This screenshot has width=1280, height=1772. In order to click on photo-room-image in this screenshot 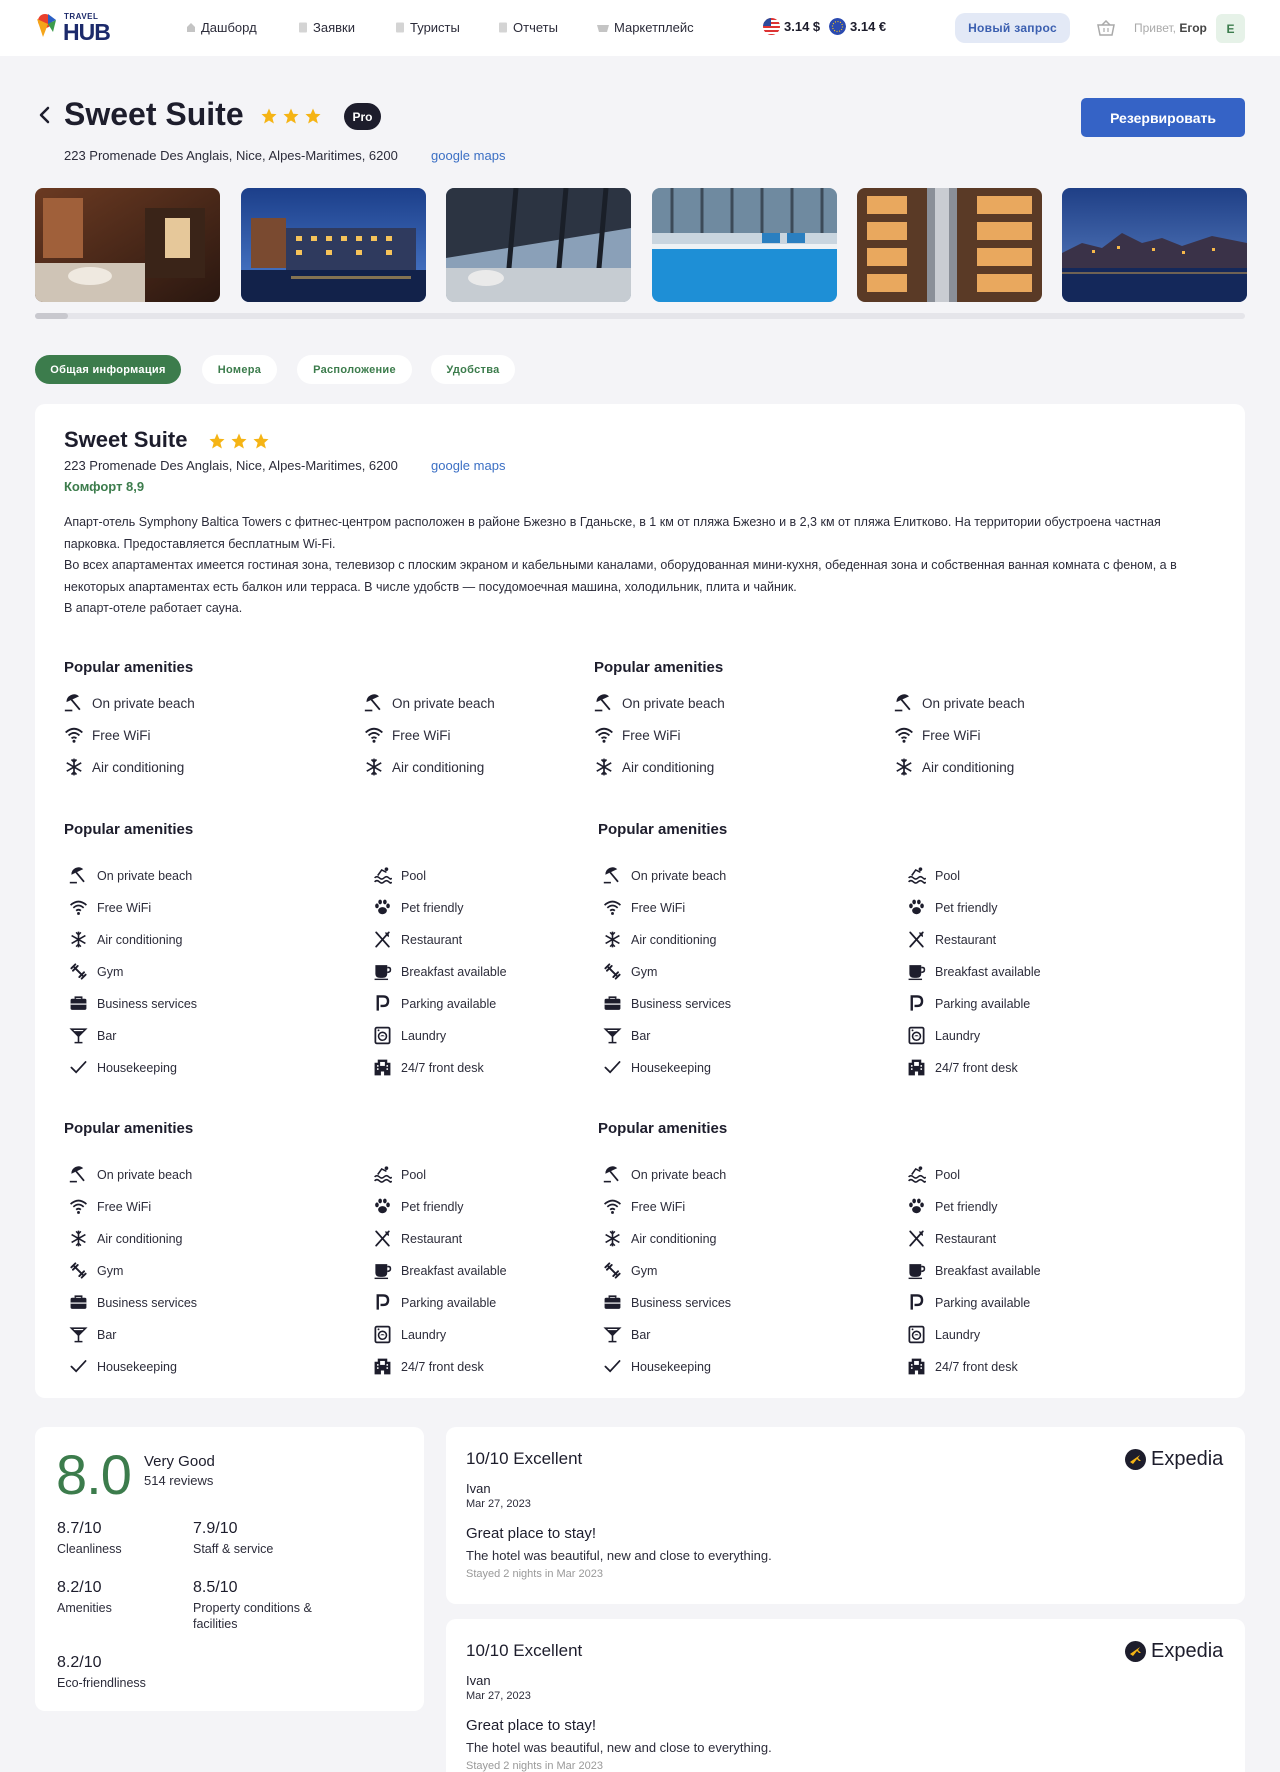, I will do `click(127, 245)`.